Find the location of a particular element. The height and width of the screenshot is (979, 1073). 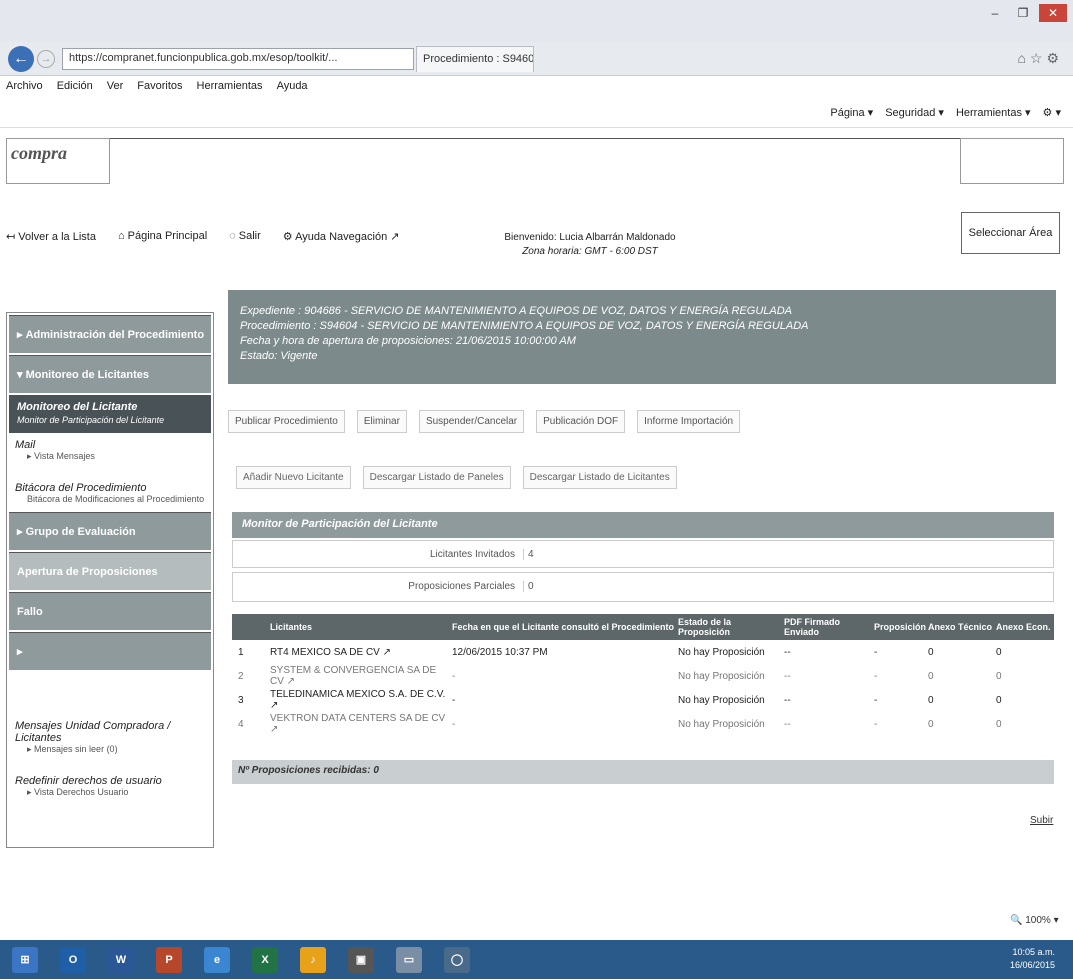

col-licitantes: Licitantes is located at coordinates (361, 627).